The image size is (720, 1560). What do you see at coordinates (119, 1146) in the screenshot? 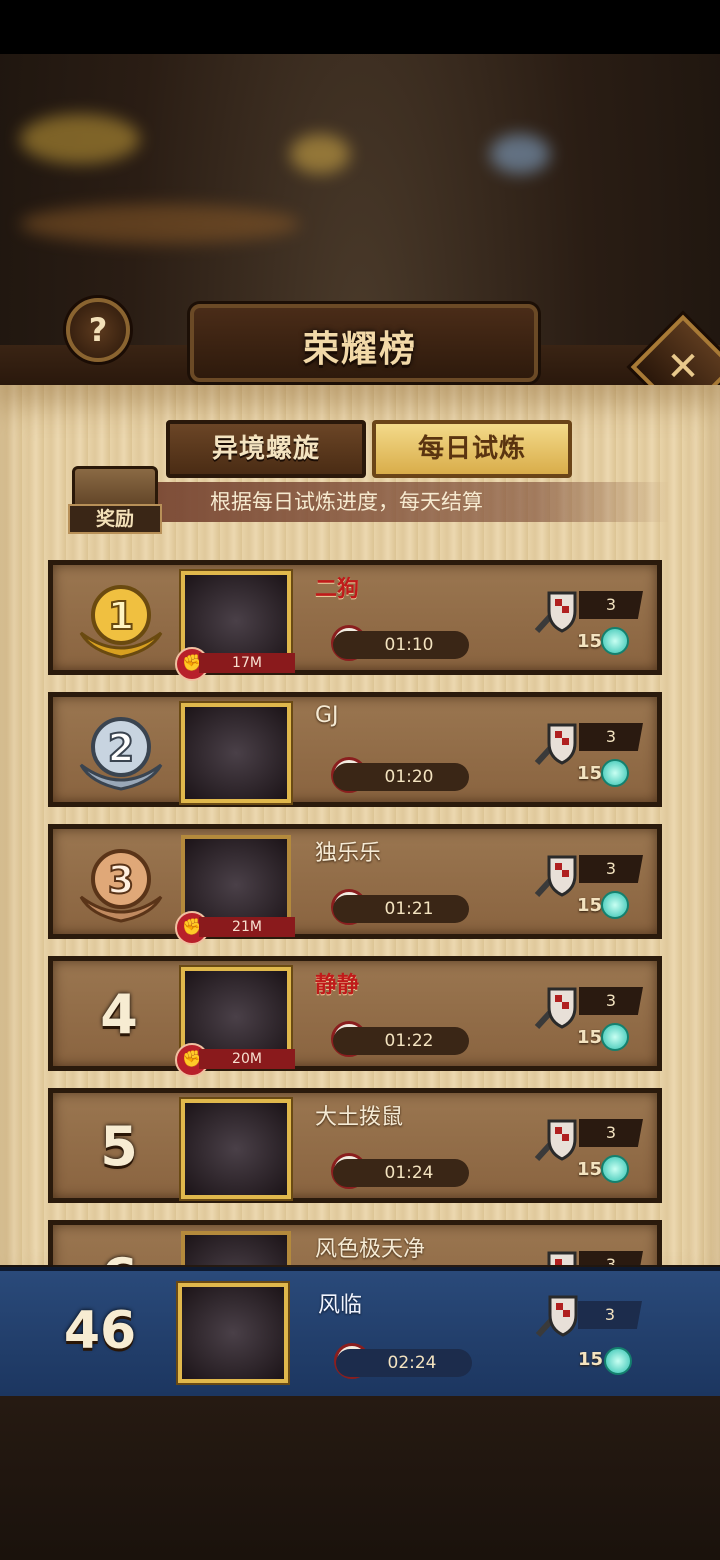
I see `rank-number: 5` at bounding box center [119, 1146].